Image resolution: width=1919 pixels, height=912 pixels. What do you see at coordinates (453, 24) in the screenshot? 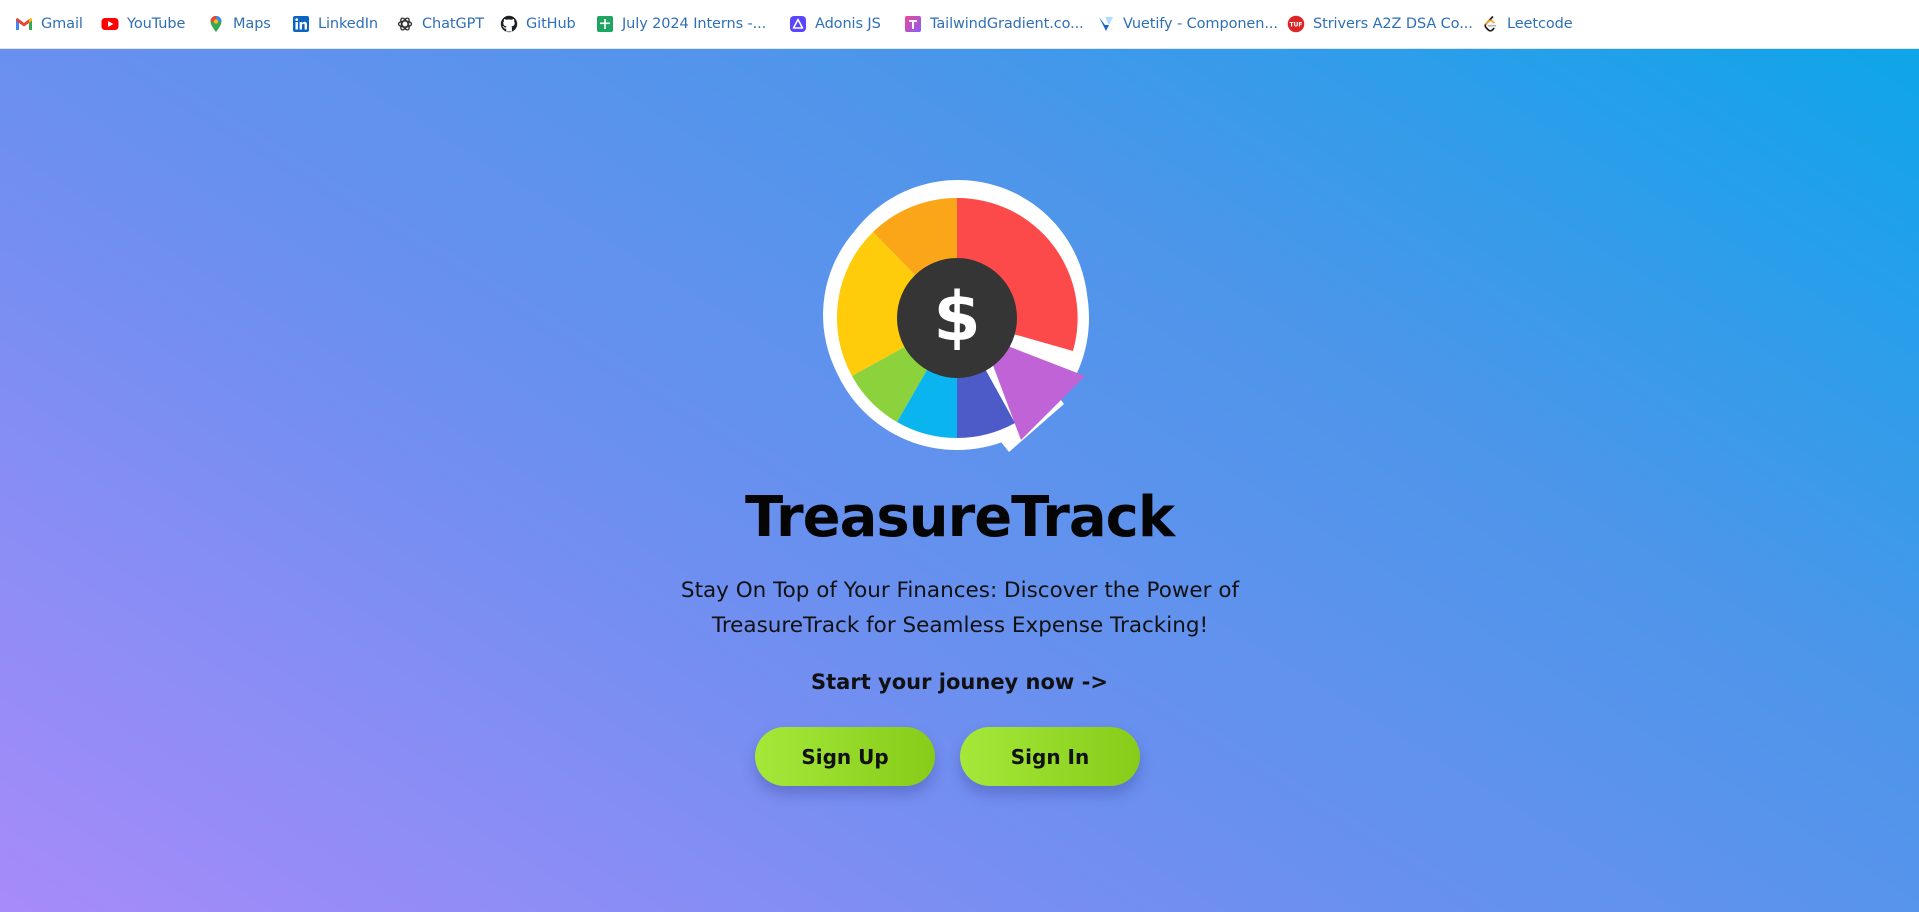
I see `bookmark-label: ChatGPT` at bounding box center [453, 24].